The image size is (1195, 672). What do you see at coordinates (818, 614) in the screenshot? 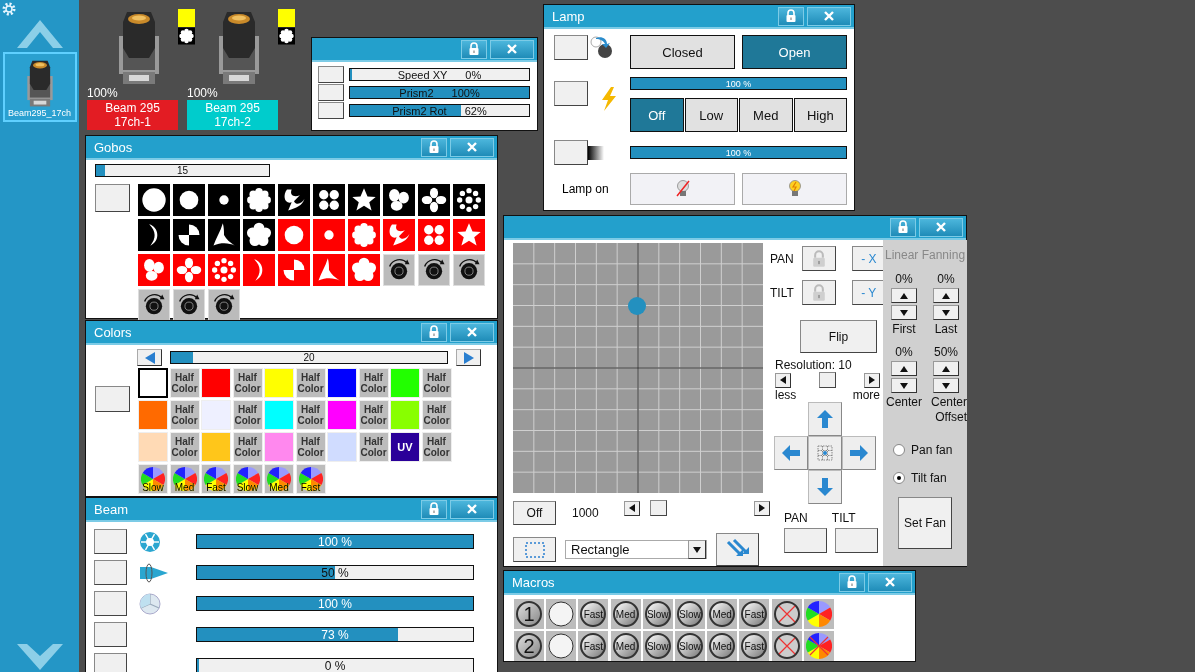
I see `macro-color-button` at bounding box center [818, 614].